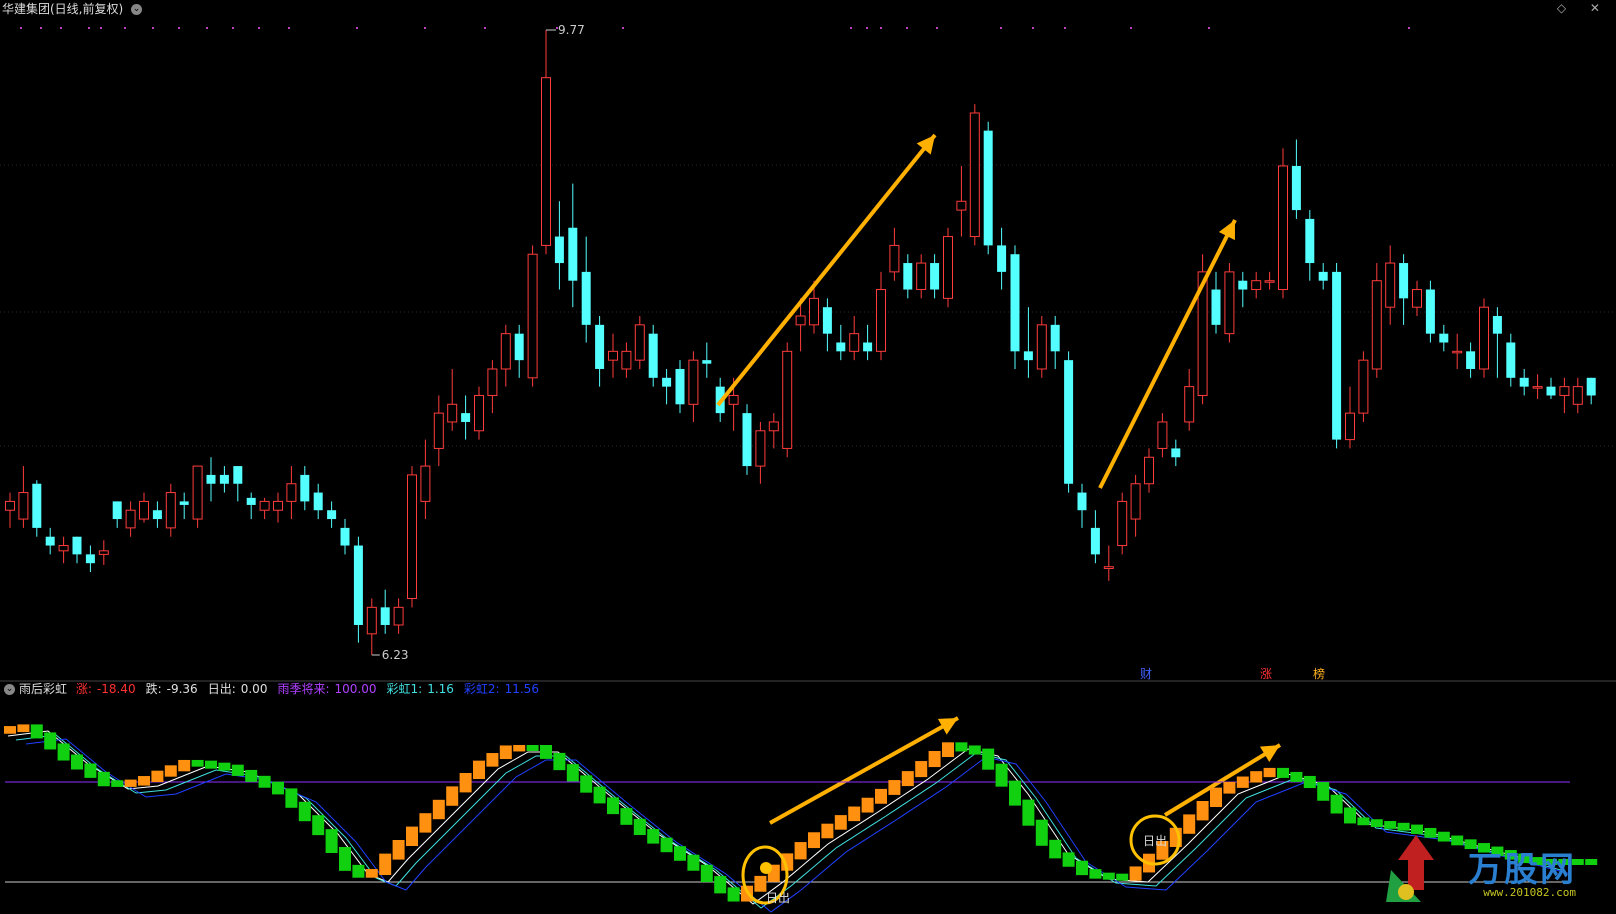 This screenshot has width=1616, height=914. What do you see at coordinates (1410, 868) in the screenshot?
I see `logo-icon` at bounding box center [1410, 868].